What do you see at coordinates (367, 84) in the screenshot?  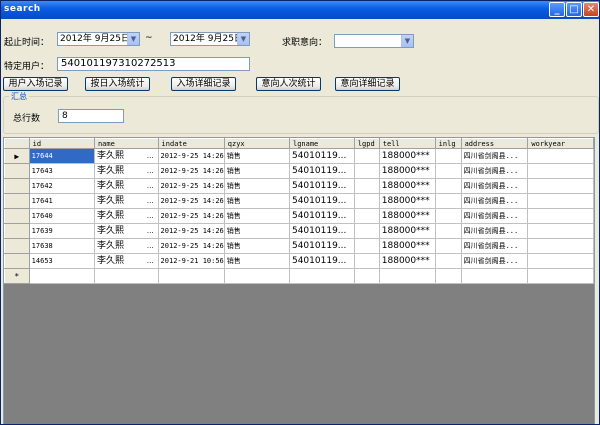 I see `intent-detail-button: 意向详细记录` at bounding box center [367, 84].